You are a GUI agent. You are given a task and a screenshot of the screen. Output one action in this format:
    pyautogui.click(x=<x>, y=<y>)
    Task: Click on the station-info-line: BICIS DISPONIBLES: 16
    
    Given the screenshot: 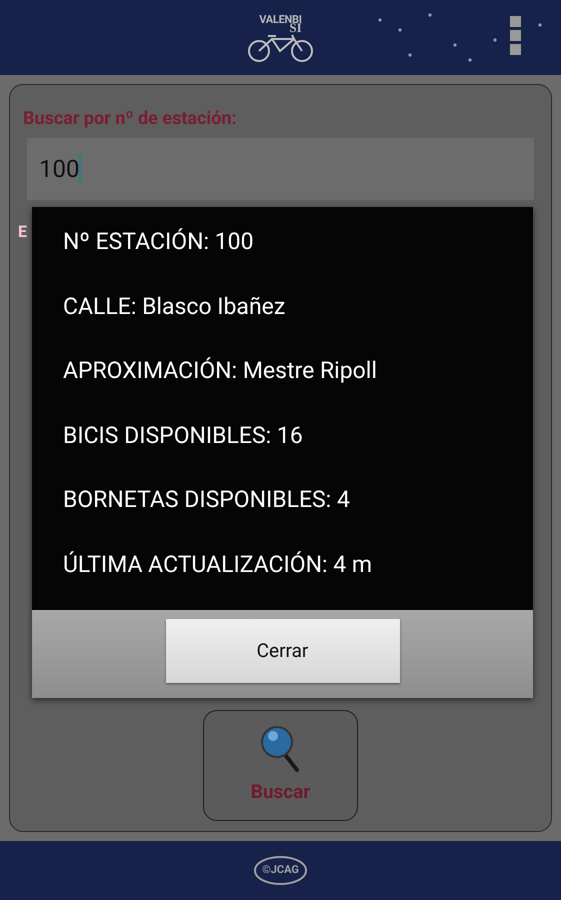 What is the action you would take?
    pyautogui.click(x=183, y=435)
    